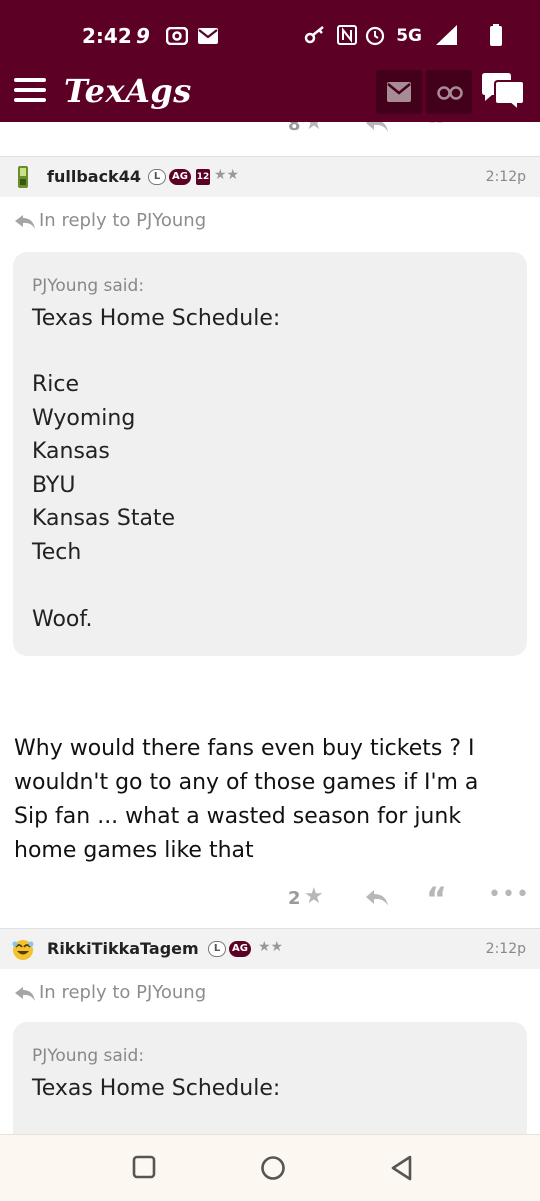  I want to click on nfc-icon, so click(347, 35).